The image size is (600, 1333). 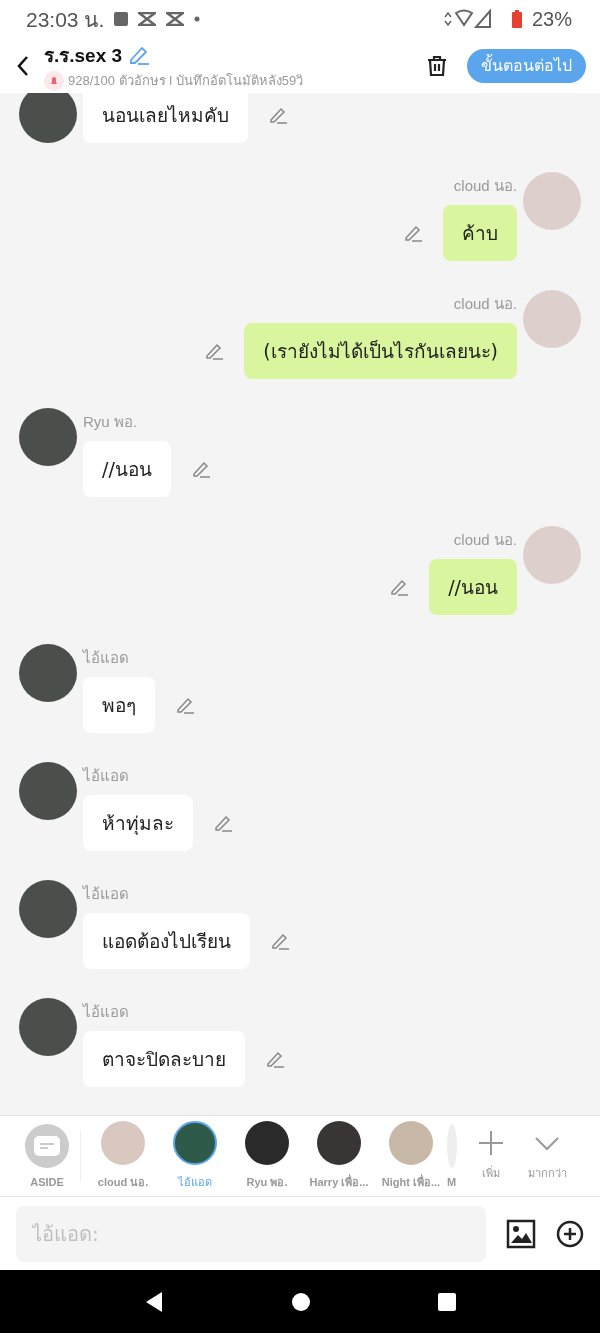 What do you see at coordinates (186, 81) in the screenshot?
I see `character-count: 928/100 ตัวอักษร l บันทึกอัตโนมัติหลัง59วิ` at bounding box center [186, 81].